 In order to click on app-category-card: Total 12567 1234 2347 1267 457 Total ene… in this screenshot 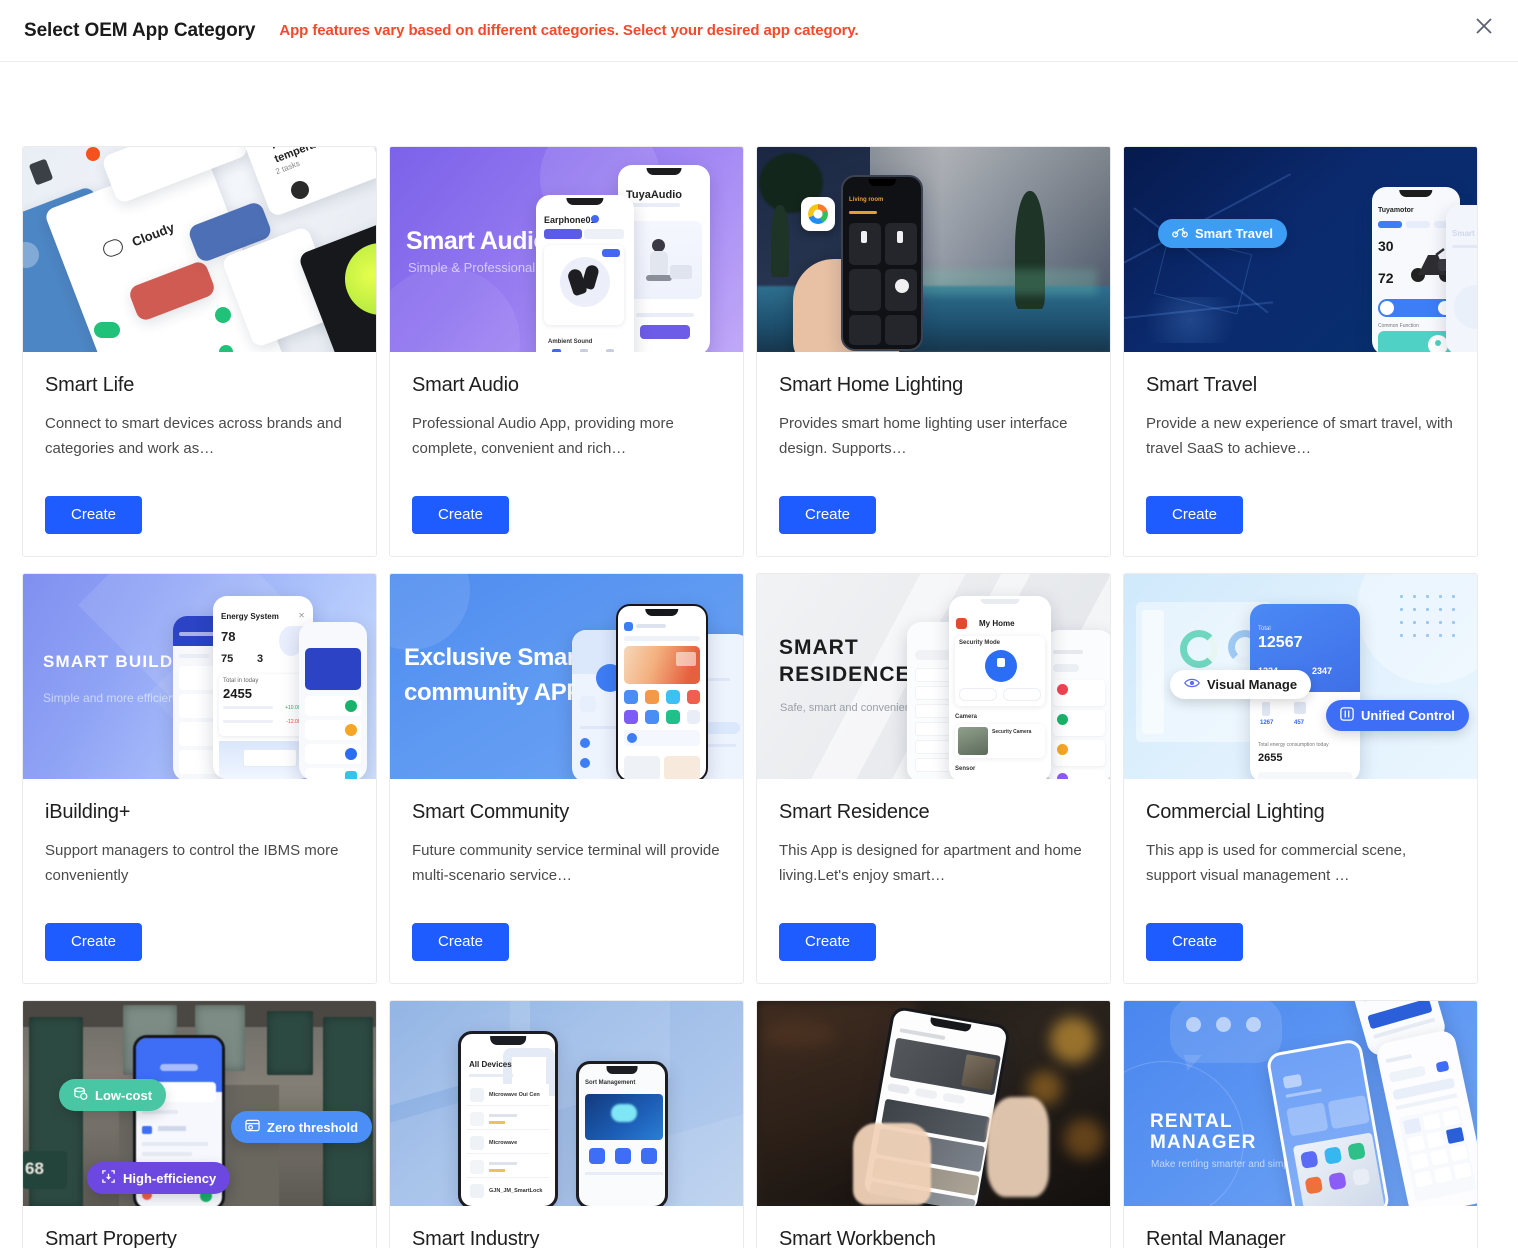, I will do `click(1300, 778)`.